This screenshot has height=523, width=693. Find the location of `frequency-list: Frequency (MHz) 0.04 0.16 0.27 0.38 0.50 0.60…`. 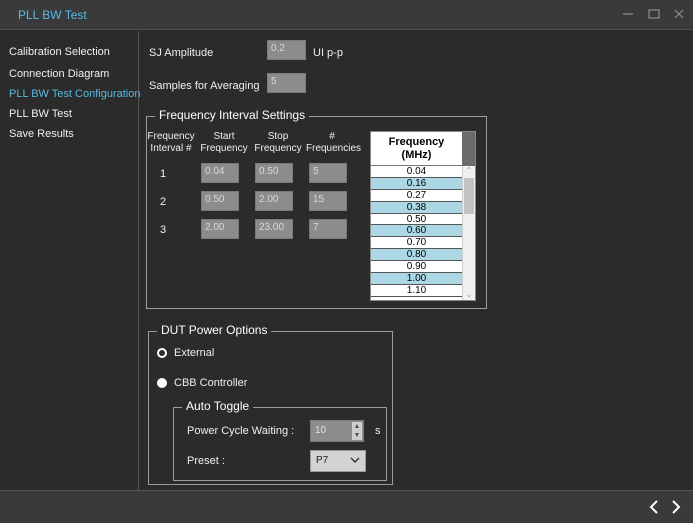

frequency-list: Frequency (MHz) 0.04 0.16 0.27 0.38 0.50 0.60… is located at coordinates (423, 216).